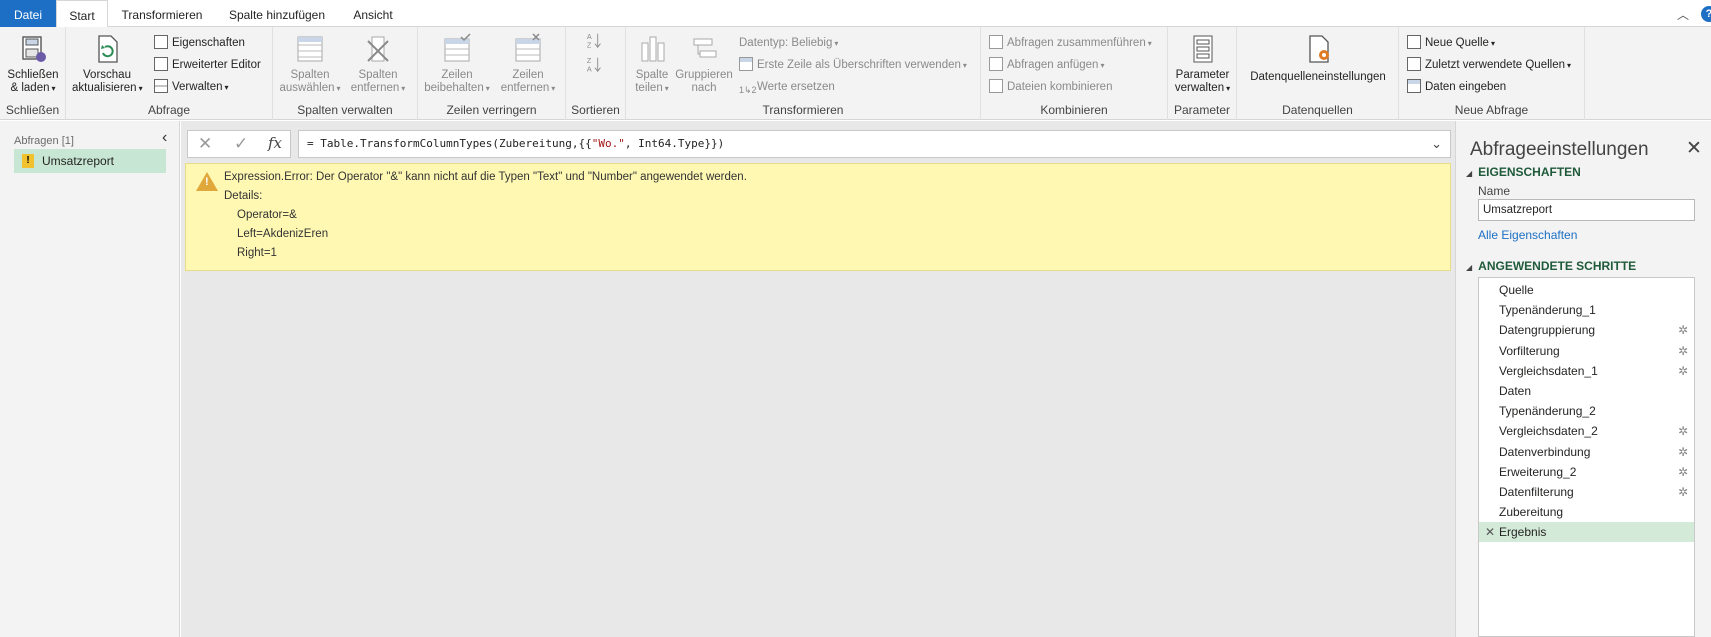 This screenshot has height=637, width=1711. I want to click on cancel-formula-icon: ✕, so click(205, 144).